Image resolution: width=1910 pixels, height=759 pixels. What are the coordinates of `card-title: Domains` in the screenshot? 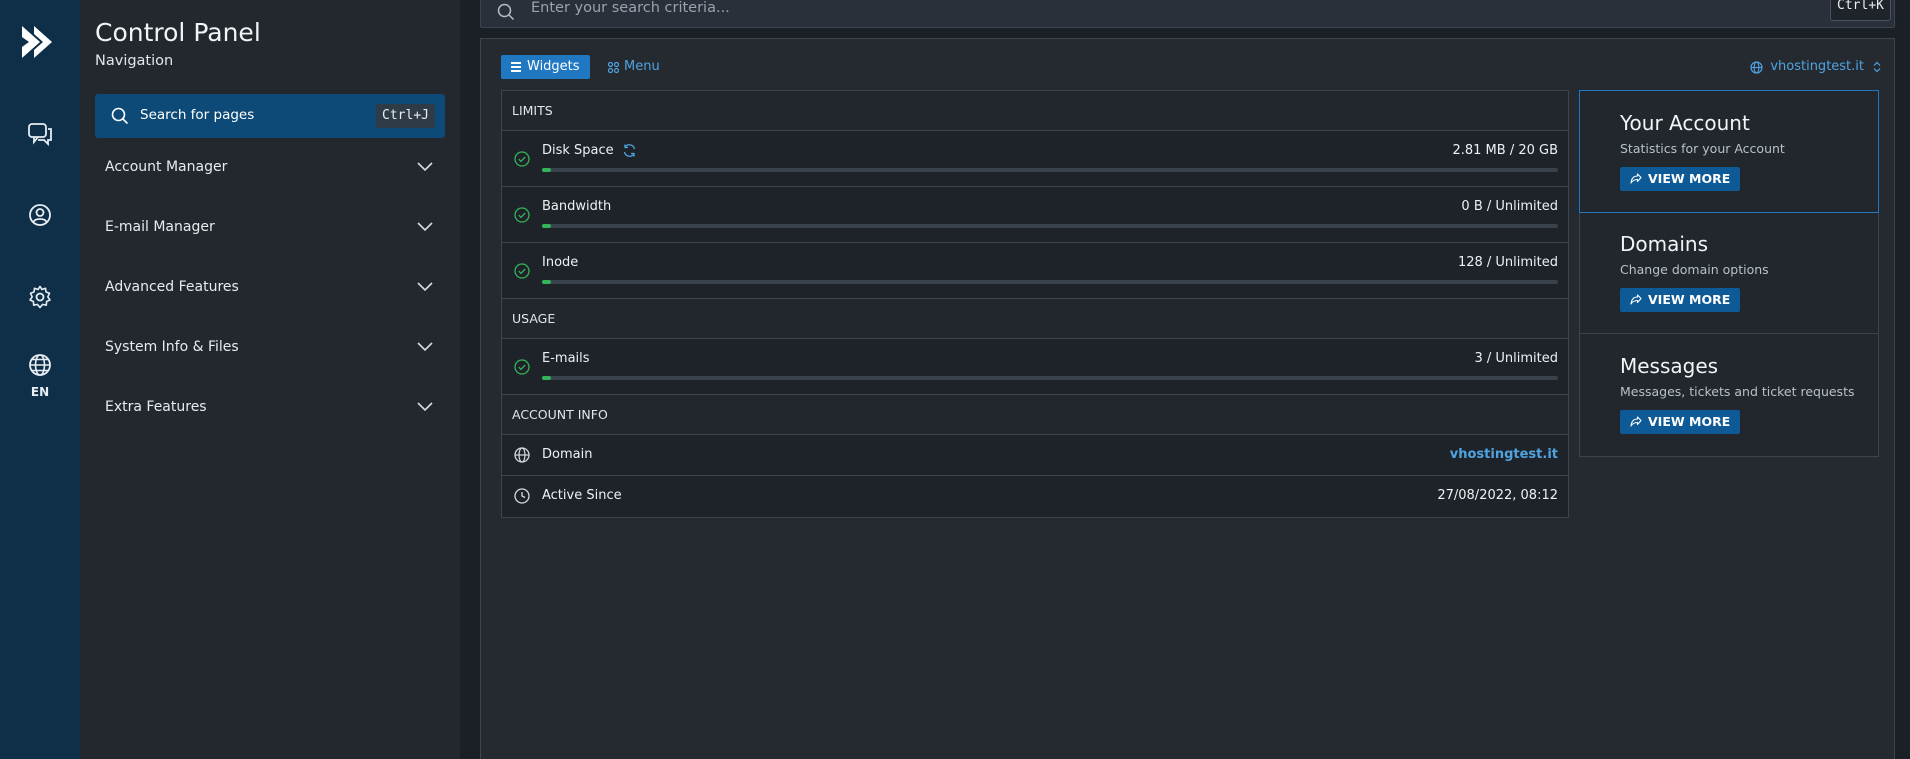 It's located at (1664, 244).